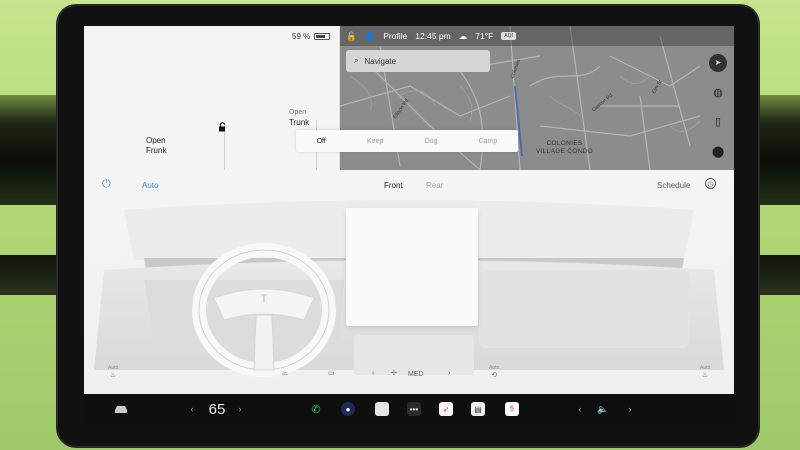  What do you see at coordinates (217, 409) in the screenshot?
I see `driver-temp: 65` at bounding box center [217, 409].